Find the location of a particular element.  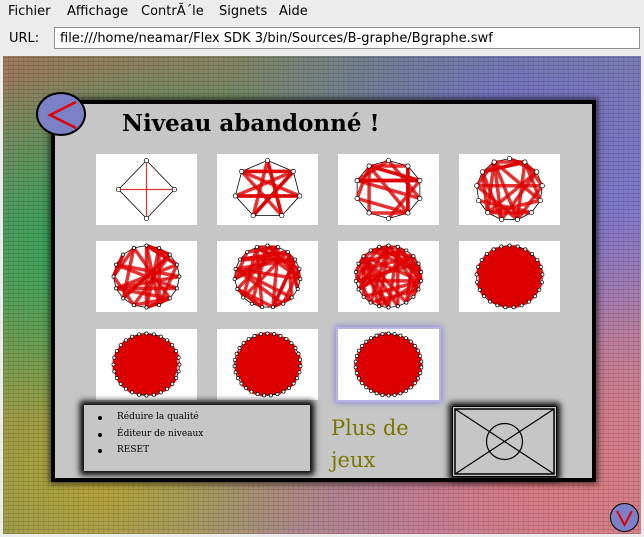

option-editor: Éditeur de niveaux is located at coordinates (150, 434).